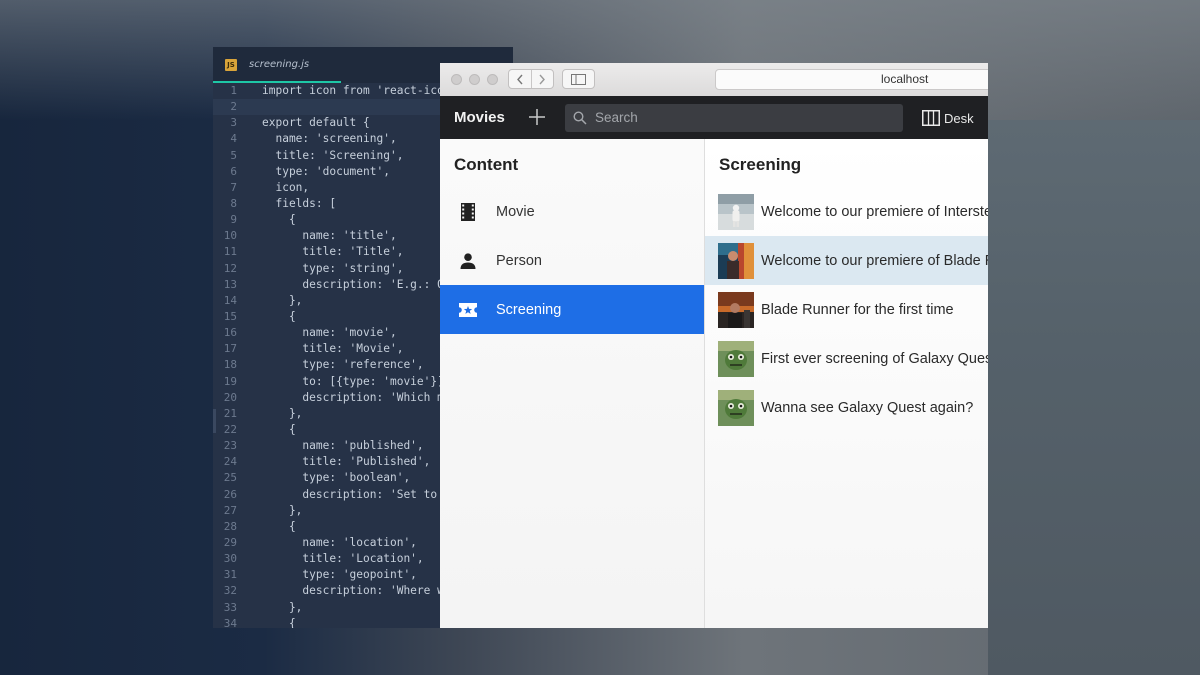 This screenshot has width=1200, height=675. I want to click on desk-tool-label: Desk, so click(959, 118).